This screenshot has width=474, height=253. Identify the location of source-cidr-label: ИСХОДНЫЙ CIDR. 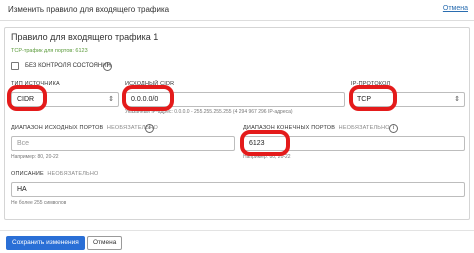
(150, 84).